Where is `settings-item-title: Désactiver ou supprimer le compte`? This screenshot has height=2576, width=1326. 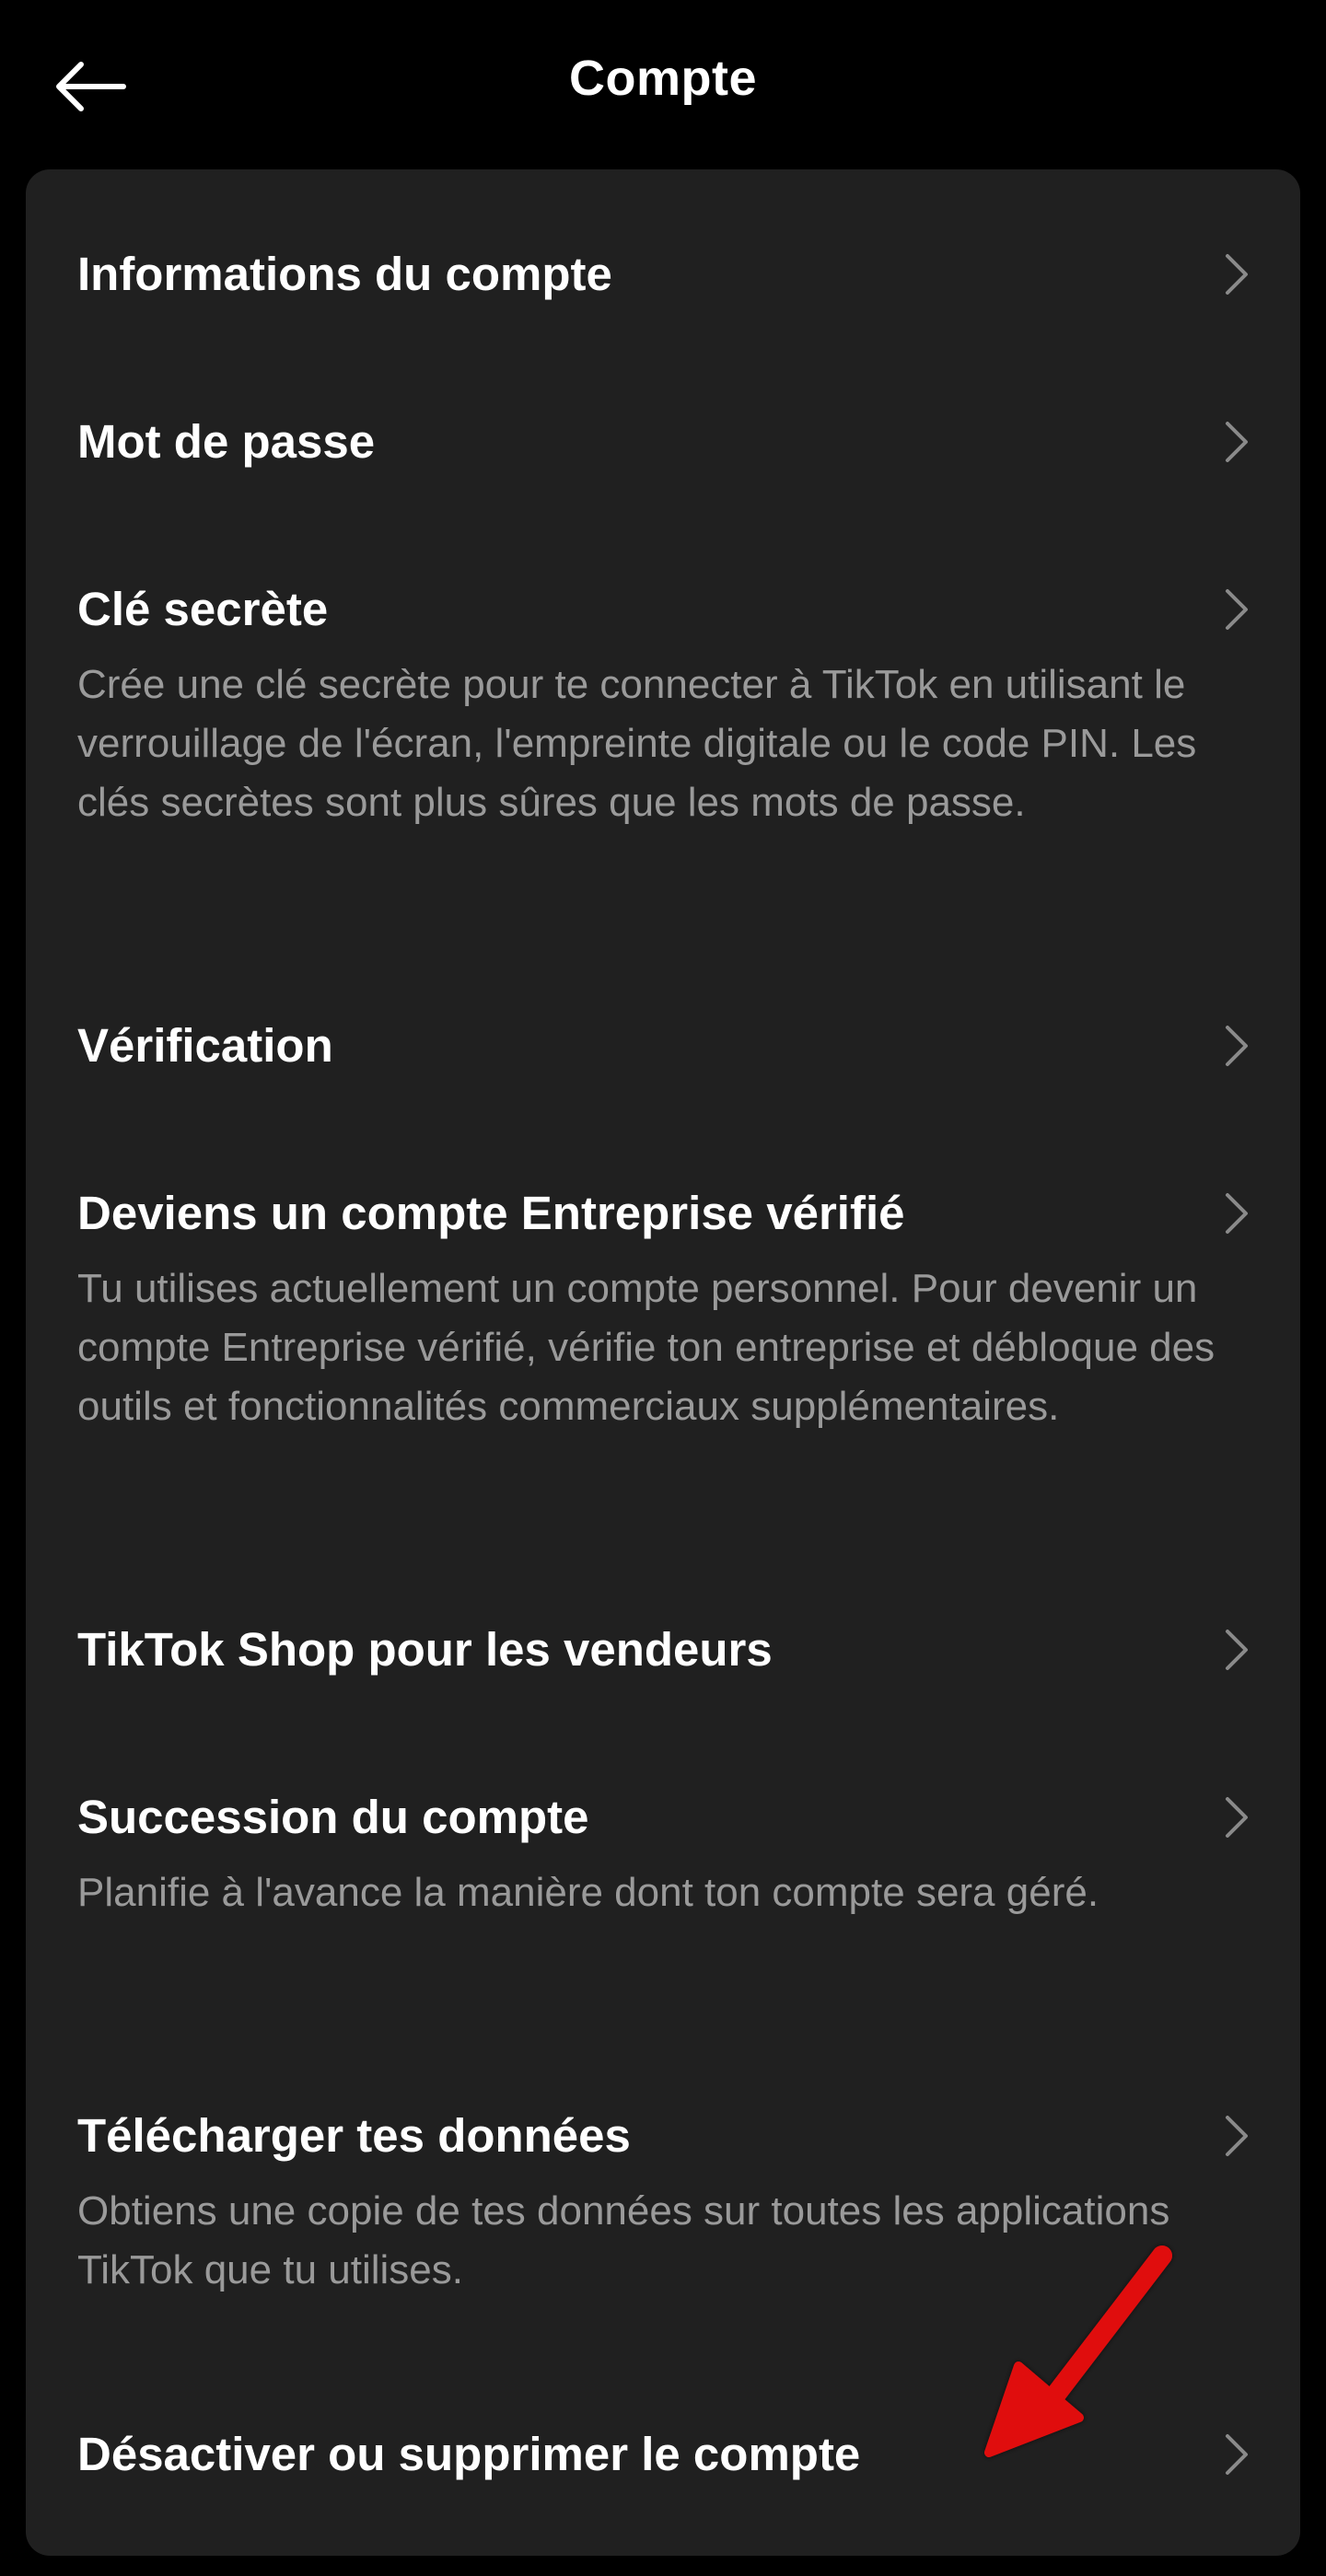
settings-item-title: Désactiver ou supprimer le compte is located at coordinates (469, 2454).